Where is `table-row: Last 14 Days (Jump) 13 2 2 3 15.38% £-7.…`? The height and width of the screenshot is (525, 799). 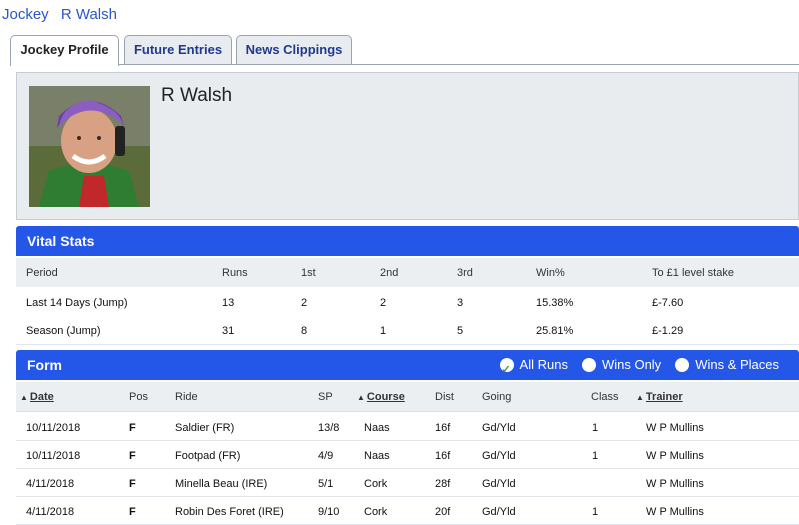 table-row: Last 14 Days (Jump) 13 2 2 3 15.38% £-7.… is located at coordinates (407, 302).